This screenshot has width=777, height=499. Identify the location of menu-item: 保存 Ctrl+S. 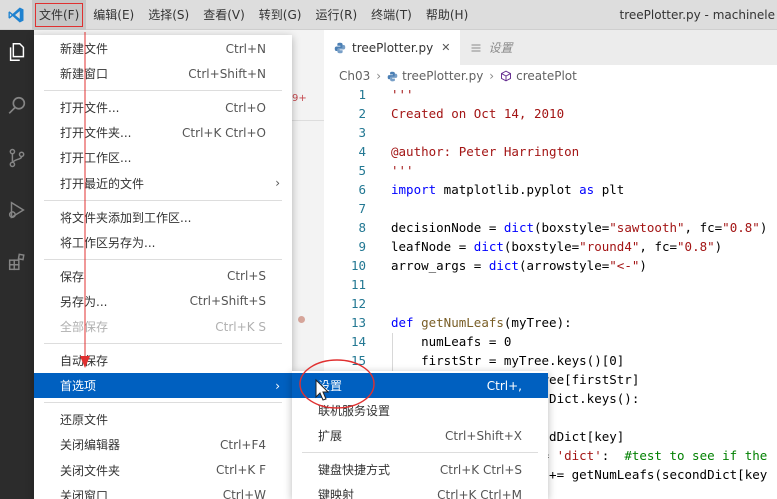
(163, 276).